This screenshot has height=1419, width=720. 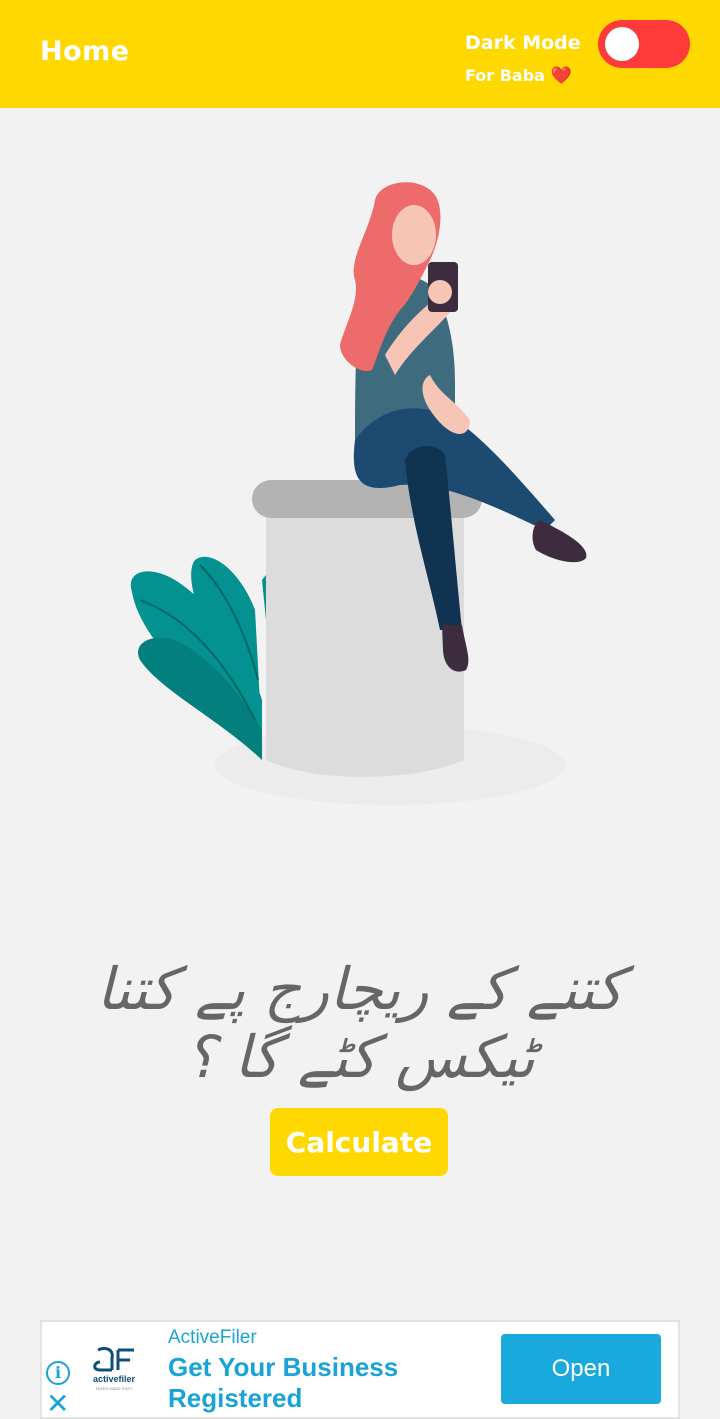 What do you see at coordinates (523, 43) in the screenshot?
I see `dark-mode-label: Dark Mode` at bounding box center [523, 43].